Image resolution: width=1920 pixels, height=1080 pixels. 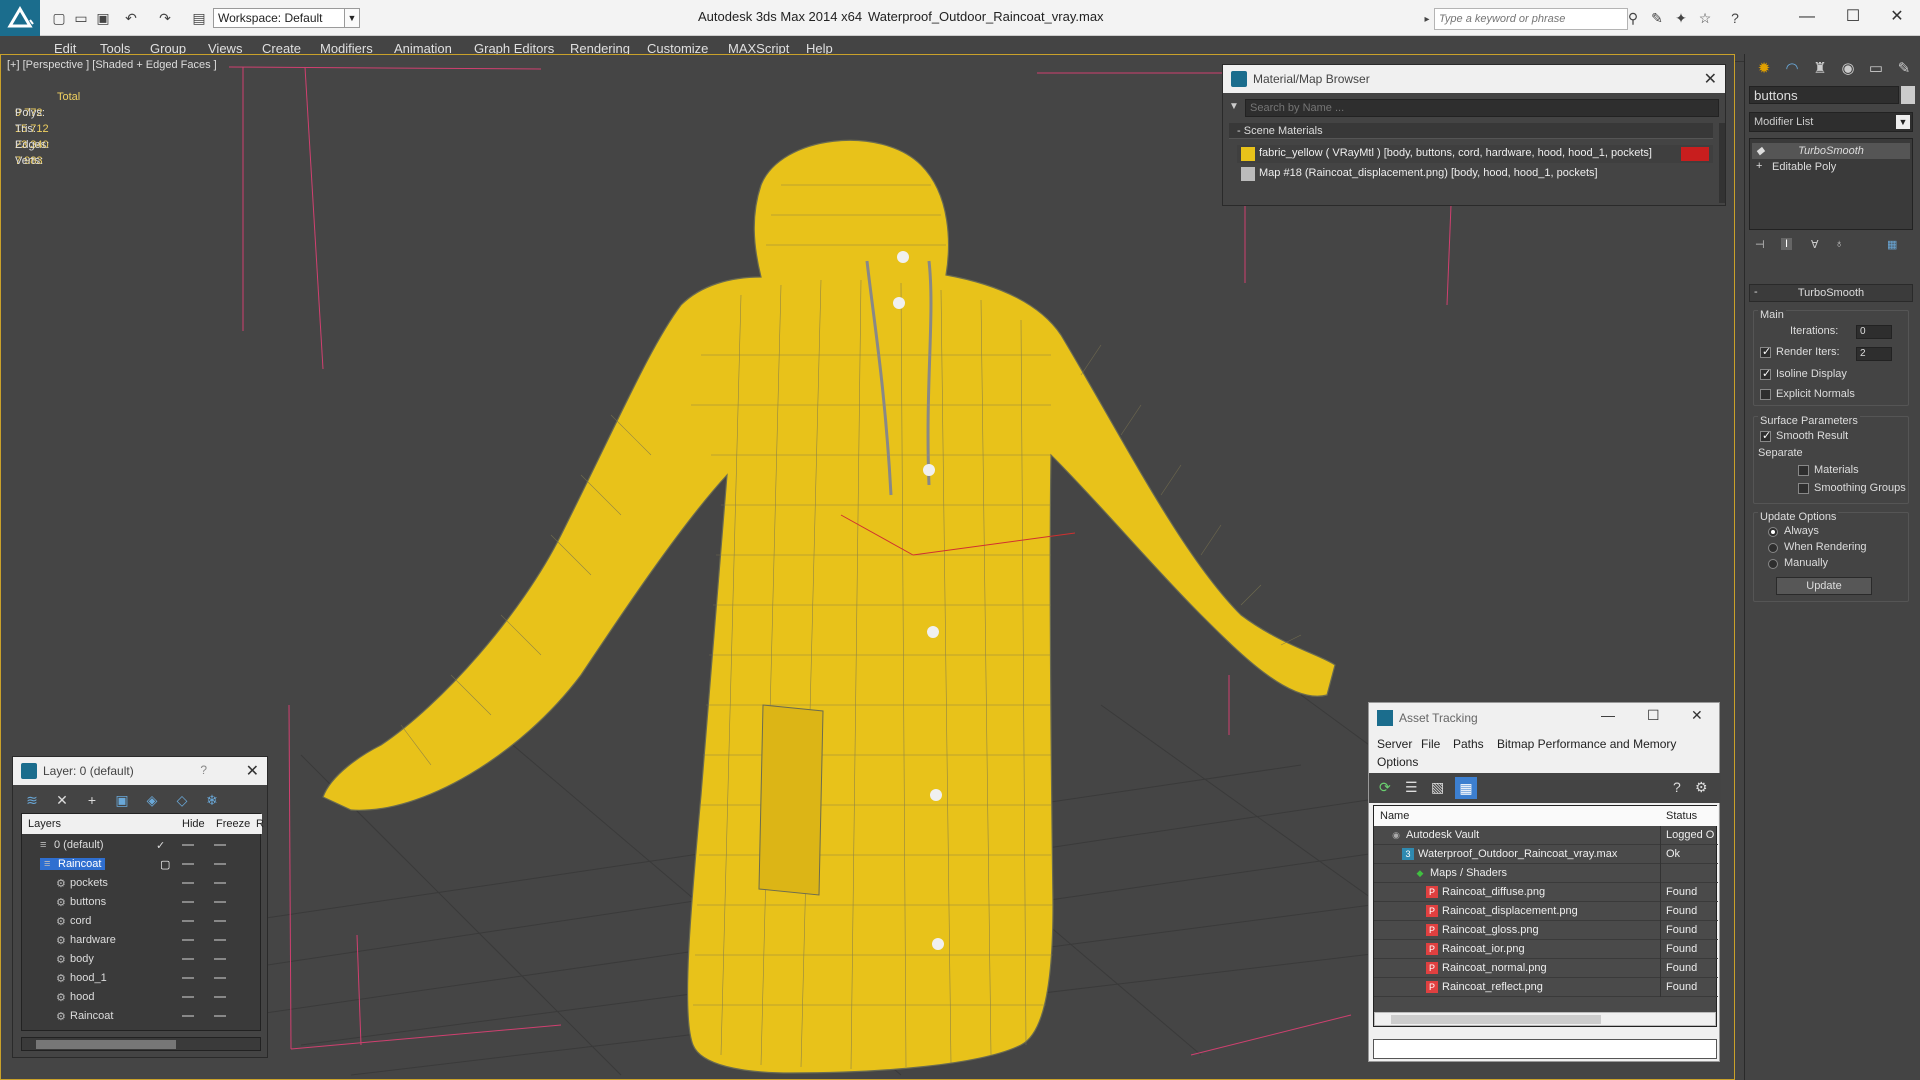 I want to click on star-icon: ☆, so click(x=1705, y=18).